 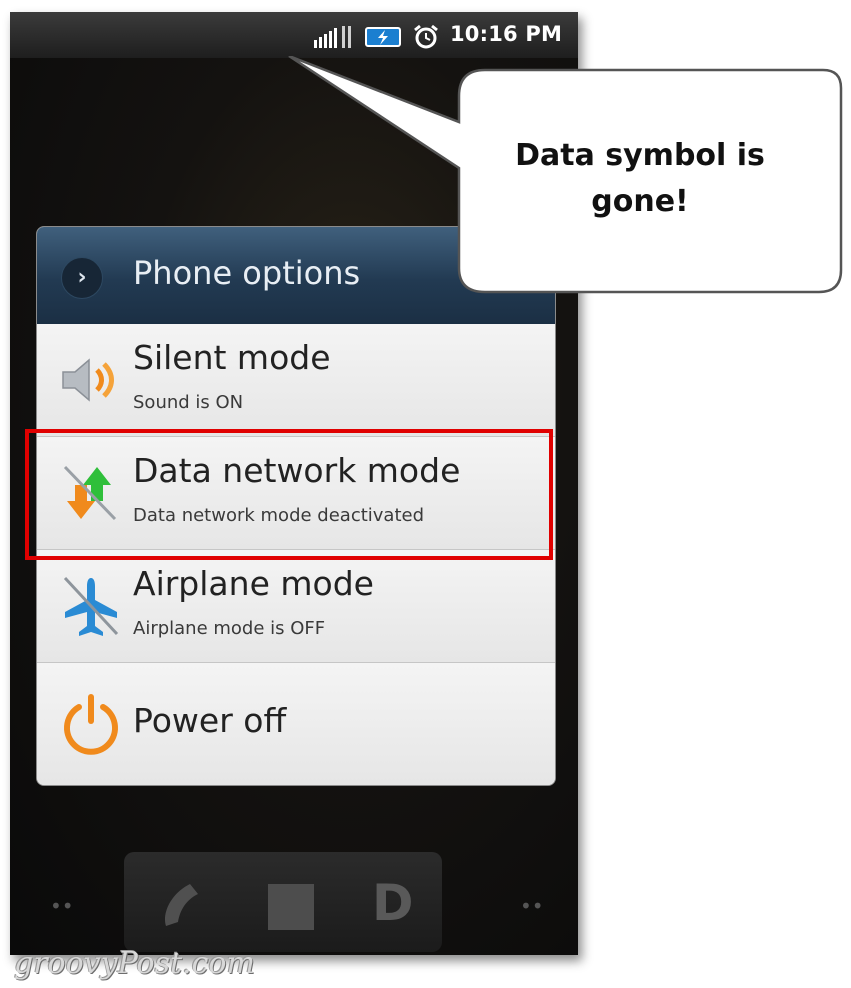 What do you see at coordinates (296, 724) in the screenshot?
I see `option-power-off: Power off` at bounding box center [296, 724].